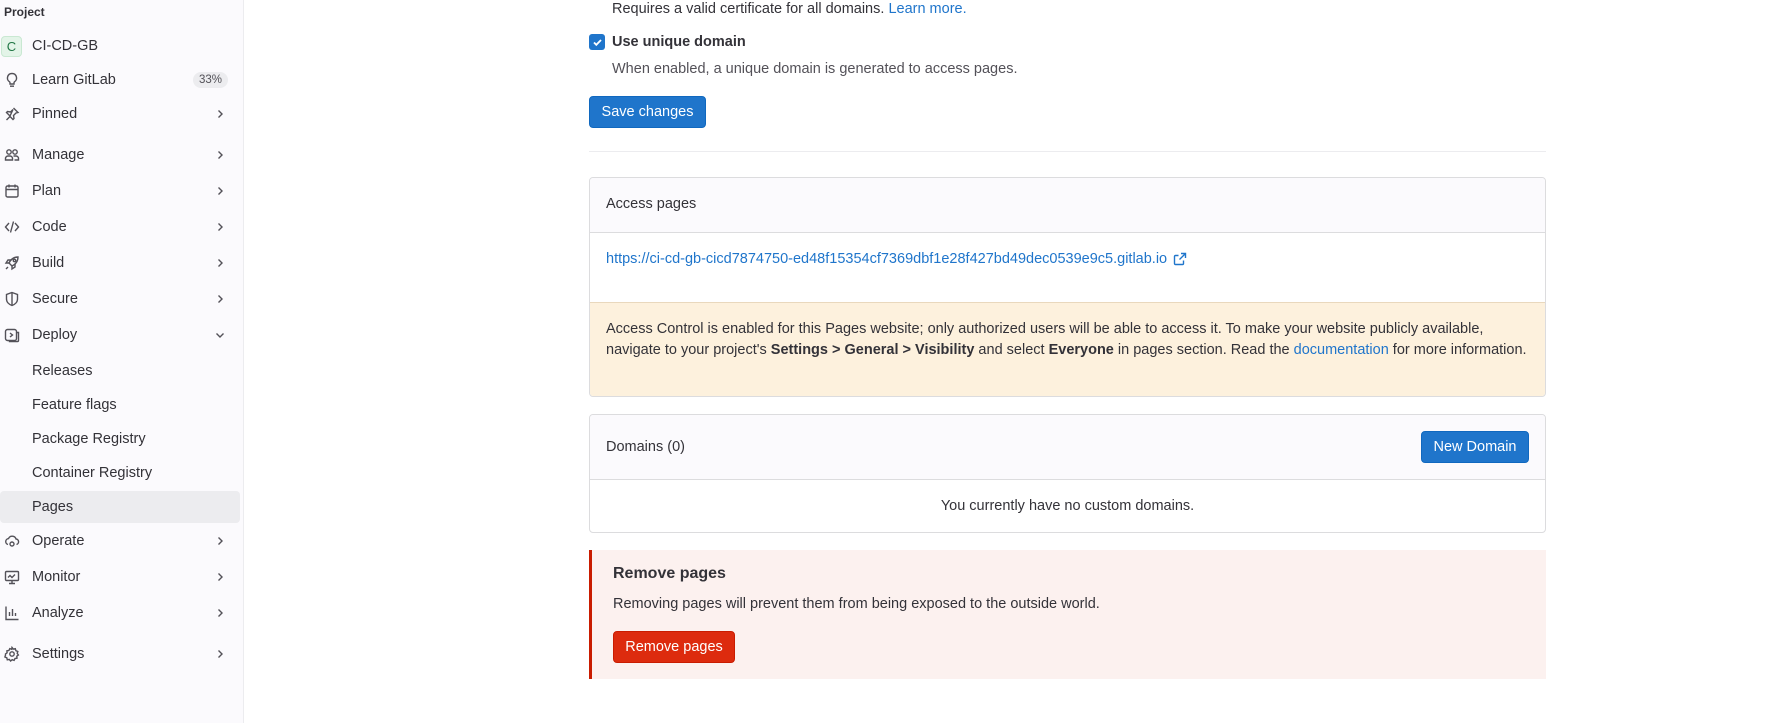 The image size is (1765, 723). I want to click on remove-pages-button: Remove pages, so click(674, 647).